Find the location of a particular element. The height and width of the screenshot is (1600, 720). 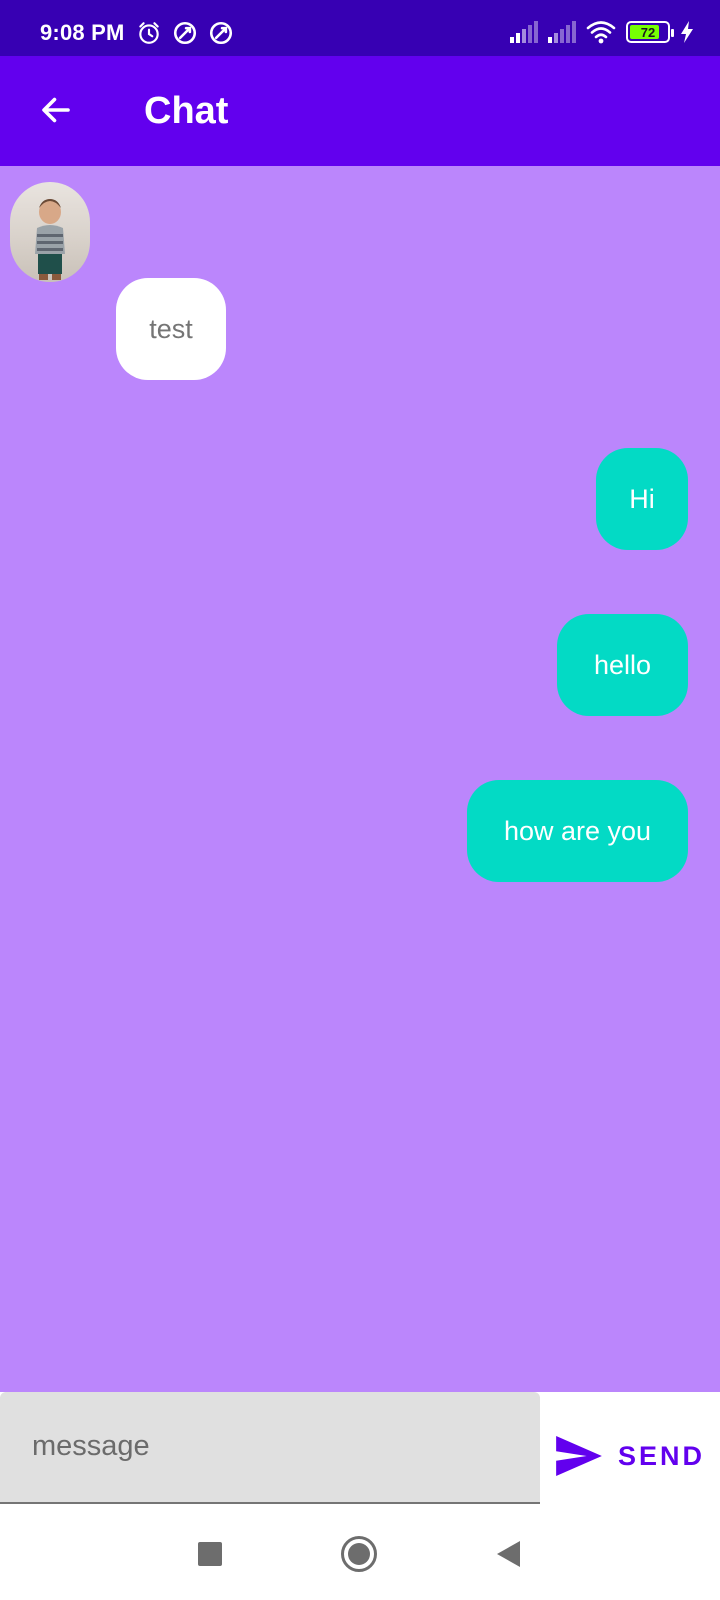

status-time: 9:08 PM is located at coordinates (82, 32).